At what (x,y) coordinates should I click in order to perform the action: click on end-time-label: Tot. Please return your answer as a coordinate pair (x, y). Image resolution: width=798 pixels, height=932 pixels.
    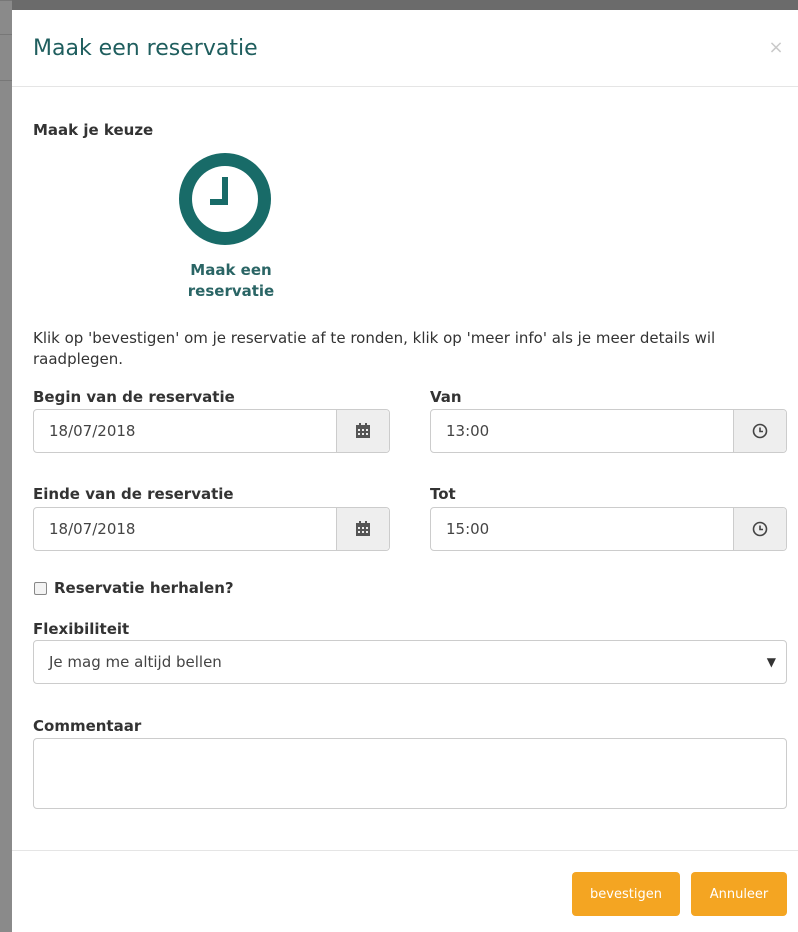
    Looking at the image, I should click on (443, 494).